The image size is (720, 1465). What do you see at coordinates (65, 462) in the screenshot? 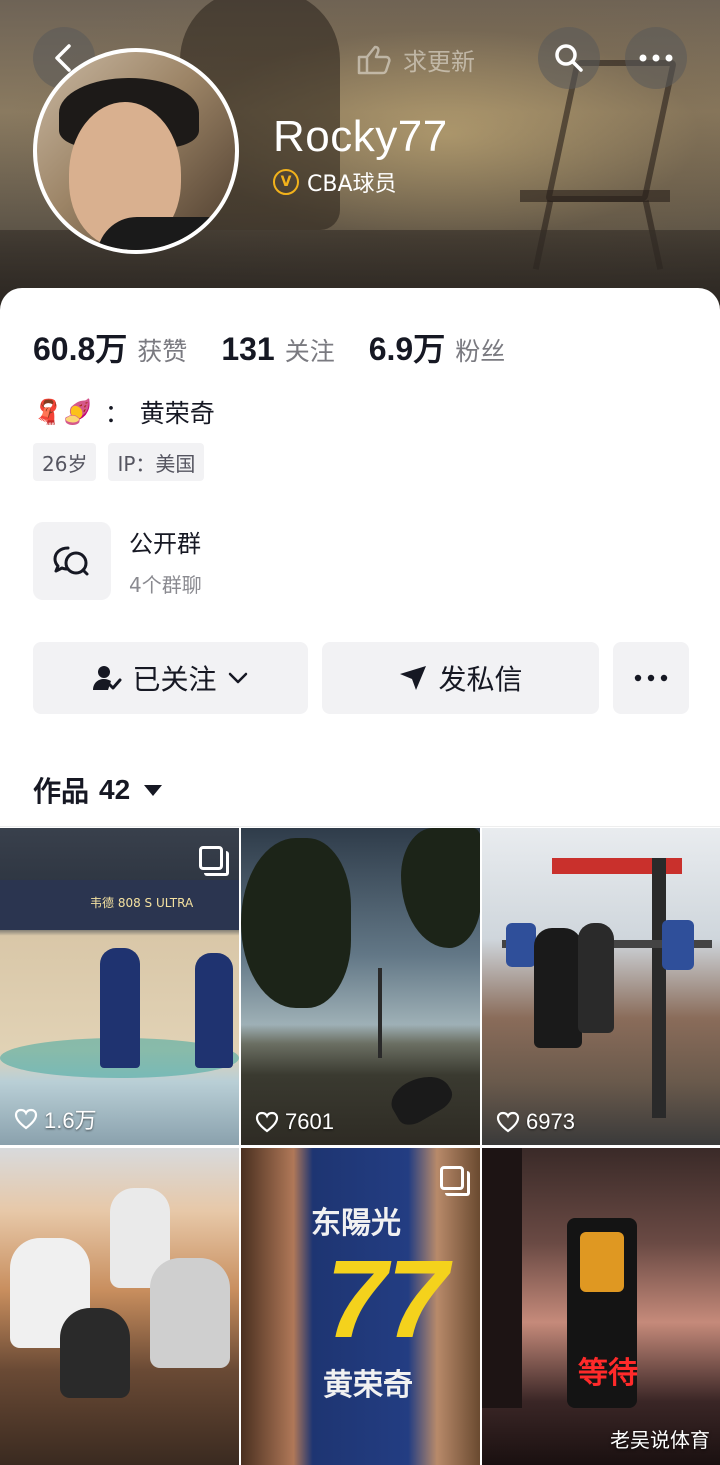
I see `age-tag: 26岁` at bounding box center [65, 462].